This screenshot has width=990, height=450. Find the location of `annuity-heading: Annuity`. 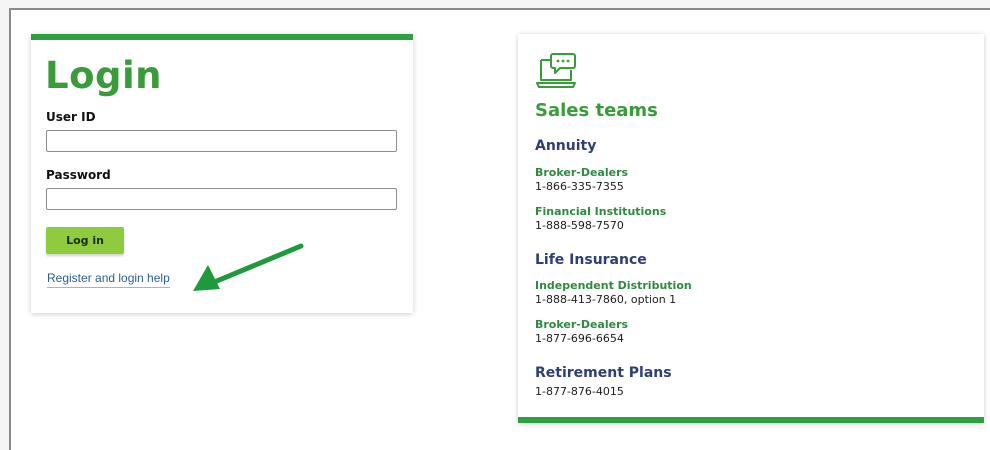

annuity-heading: Annuity is located at coordinates (566, 146).